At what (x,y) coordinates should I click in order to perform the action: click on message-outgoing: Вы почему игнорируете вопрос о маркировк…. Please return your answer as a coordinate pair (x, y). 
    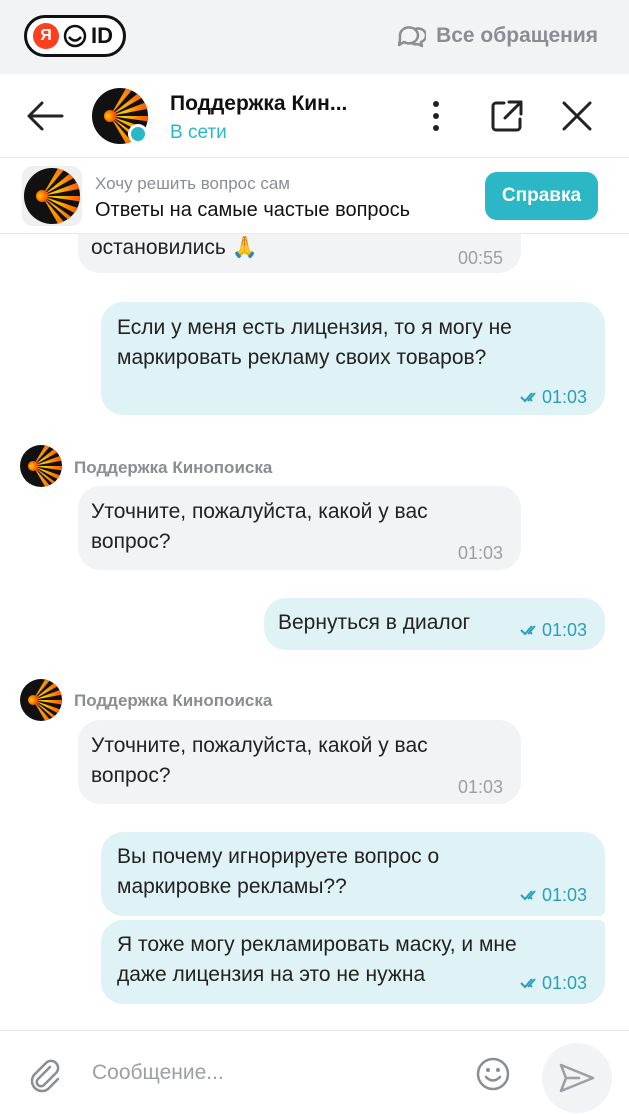
    Looking at the image, I should click on (353, 874).